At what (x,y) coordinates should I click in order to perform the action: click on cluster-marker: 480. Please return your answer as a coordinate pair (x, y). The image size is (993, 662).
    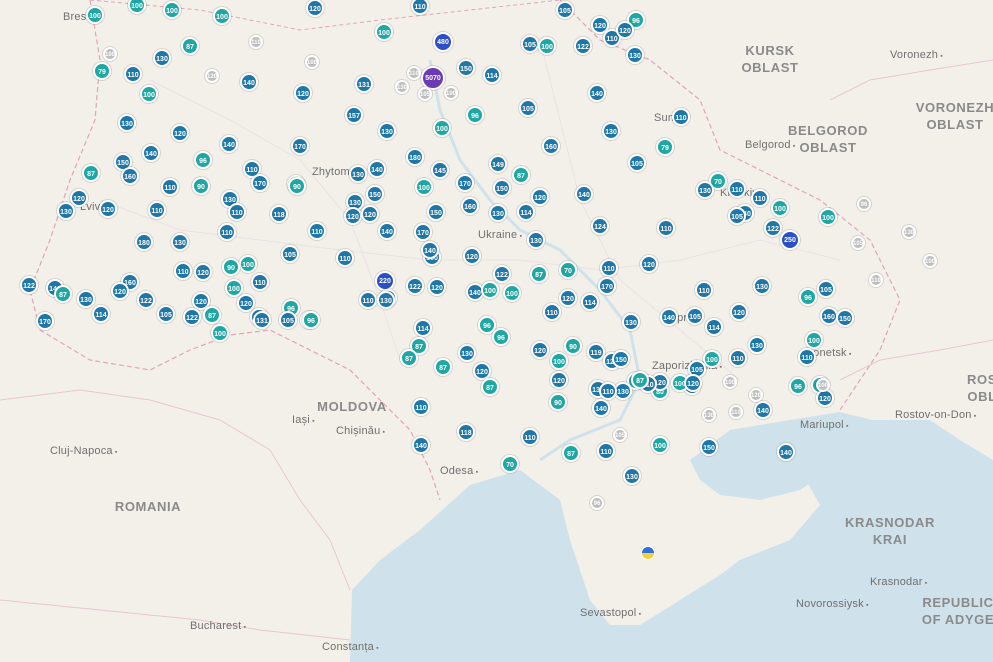
    Looking at the image, I should click on (443, 42).